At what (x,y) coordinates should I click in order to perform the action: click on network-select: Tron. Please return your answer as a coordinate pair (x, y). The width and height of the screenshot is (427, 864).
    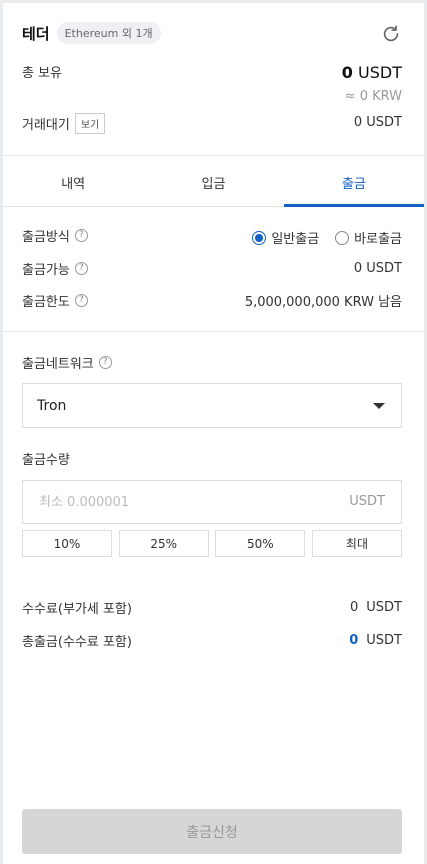
    Looking at the image, I should click on (212, 405).